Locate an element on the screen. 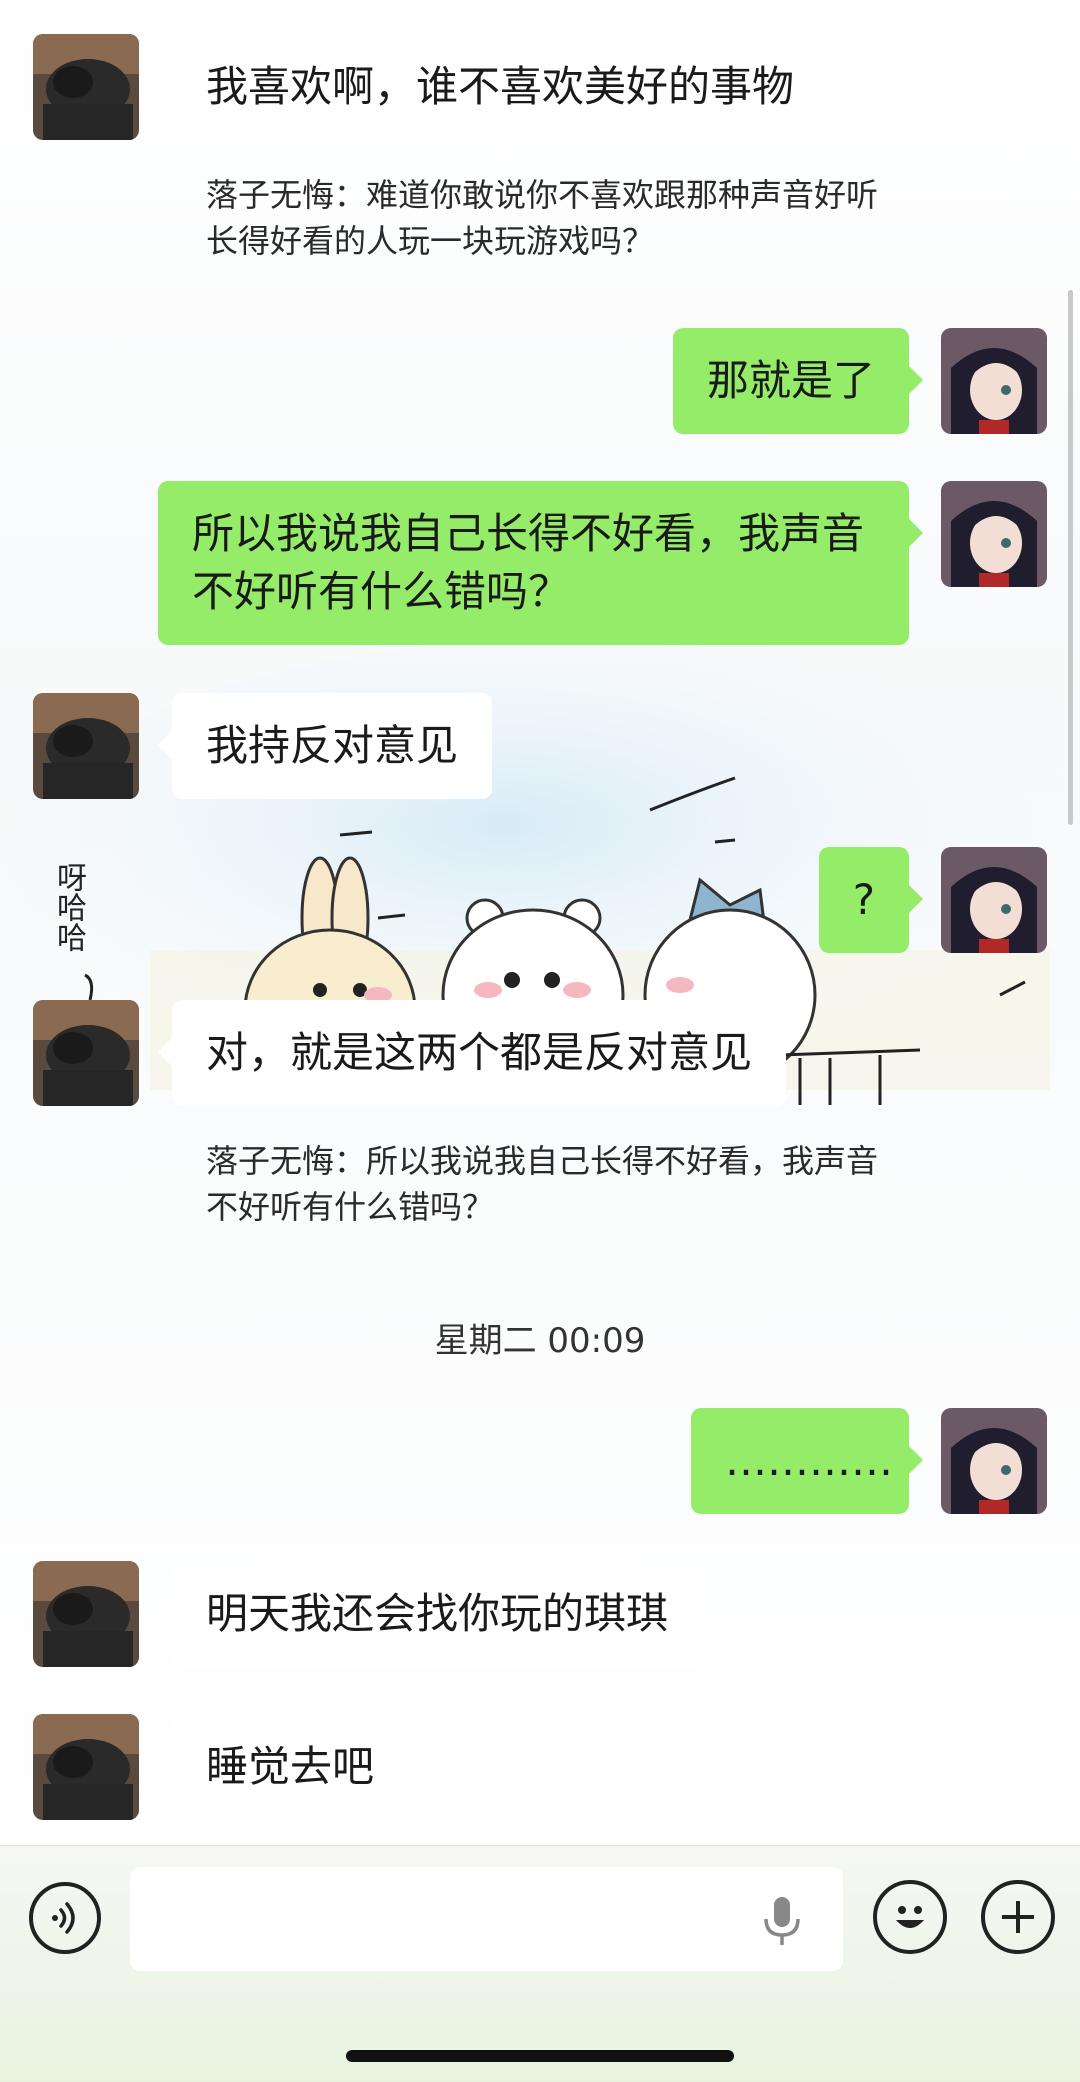 The width and height of the screenshot is (1080, 2082). message-bubble-incoming: 明天我还会找你玩的琪琪 is located at coordinates (430, 1614).